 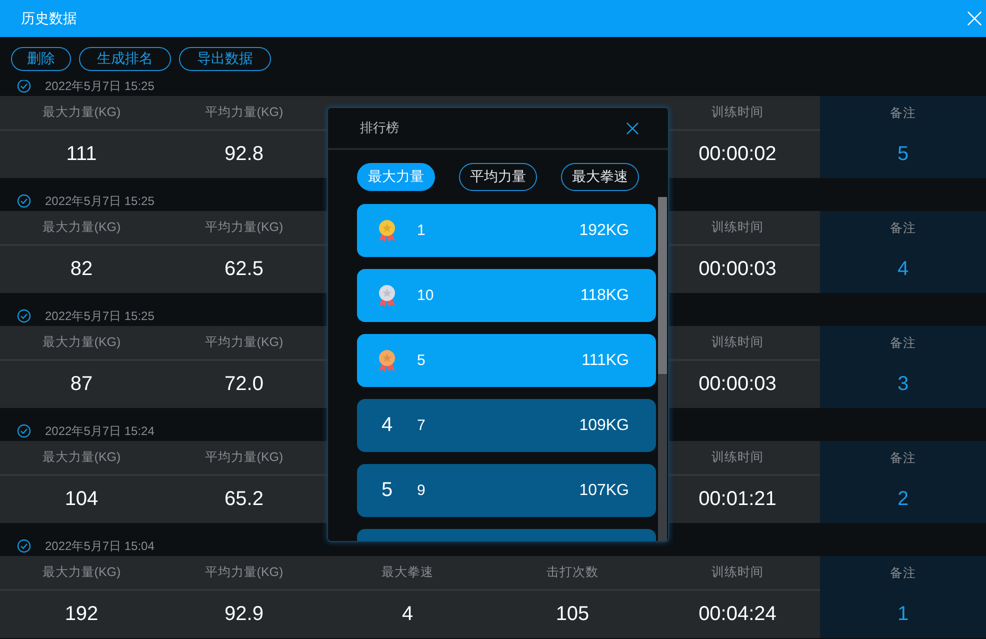 What do you see at coordinates (604, 295) in the screenshot?
I see `score-value: 118KG` at bounding box center [604, 295].